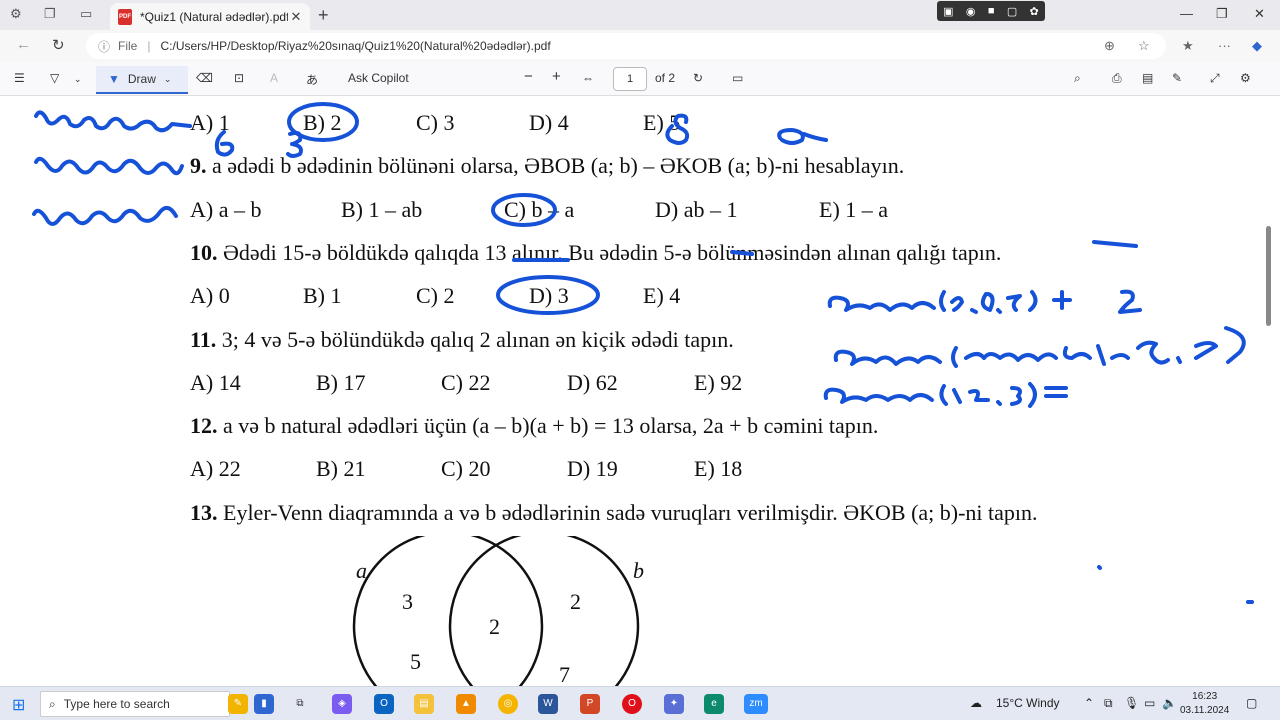  I want to click on draw-label: Draw, so click(141, 79).